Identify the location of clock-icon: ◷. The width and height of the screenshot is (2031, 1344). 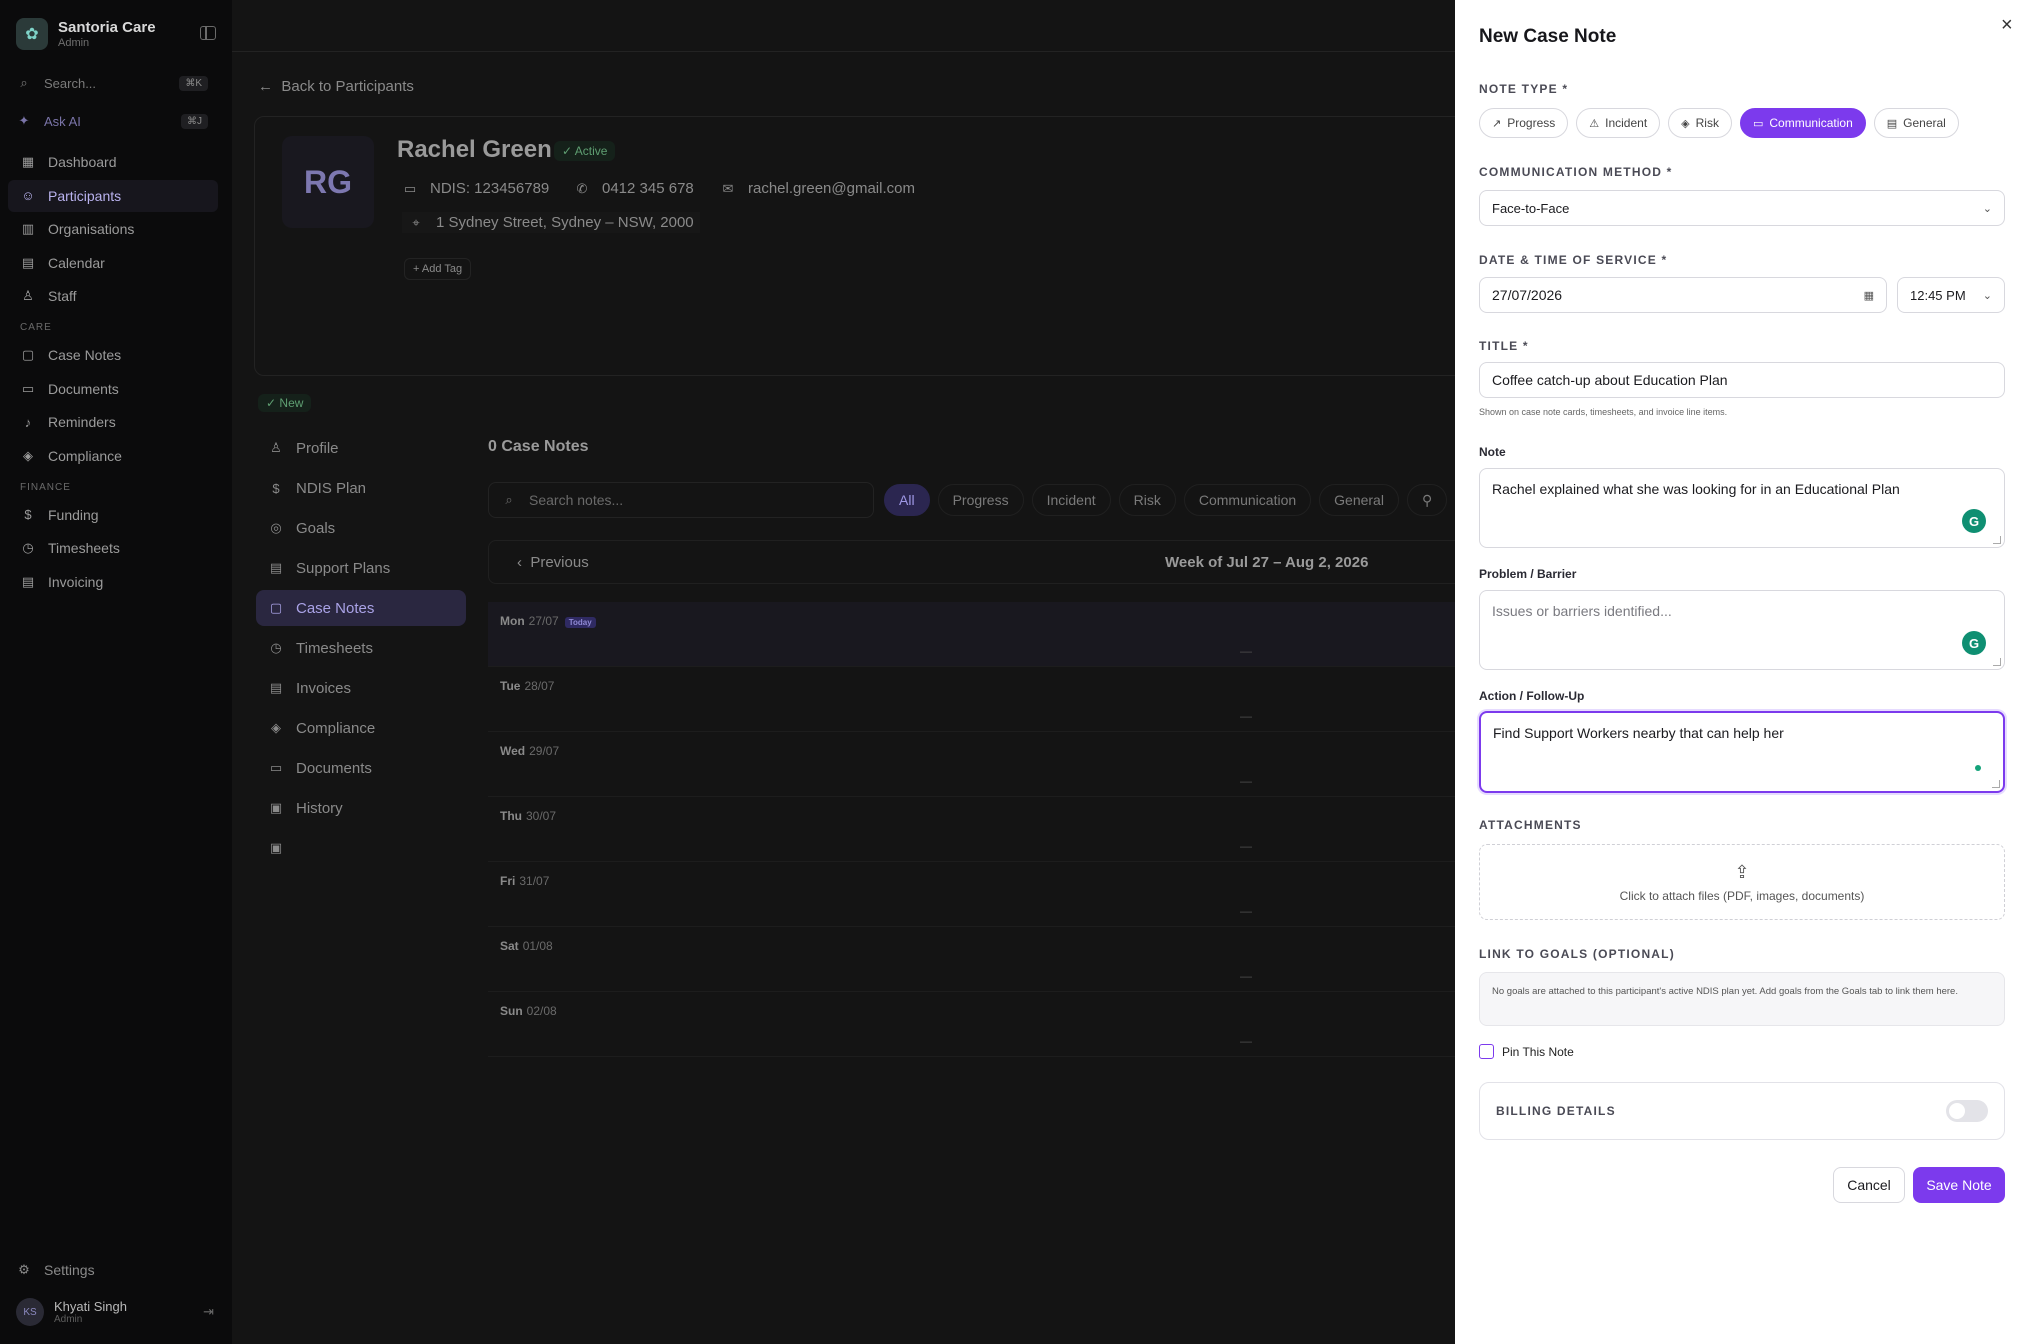
(276, 647).